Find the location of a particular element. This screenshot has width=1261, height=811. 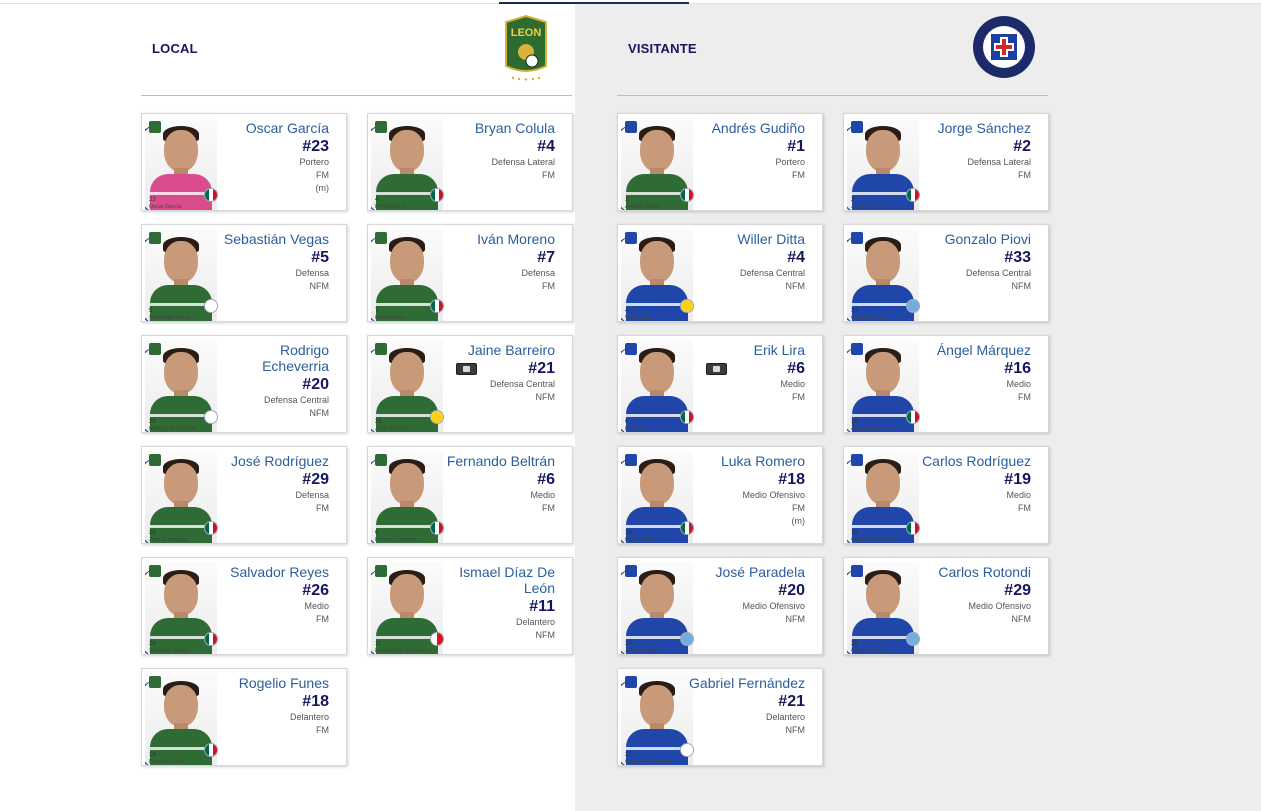

player-name: Andrés Gudiño is located at coordinates (746, 128).